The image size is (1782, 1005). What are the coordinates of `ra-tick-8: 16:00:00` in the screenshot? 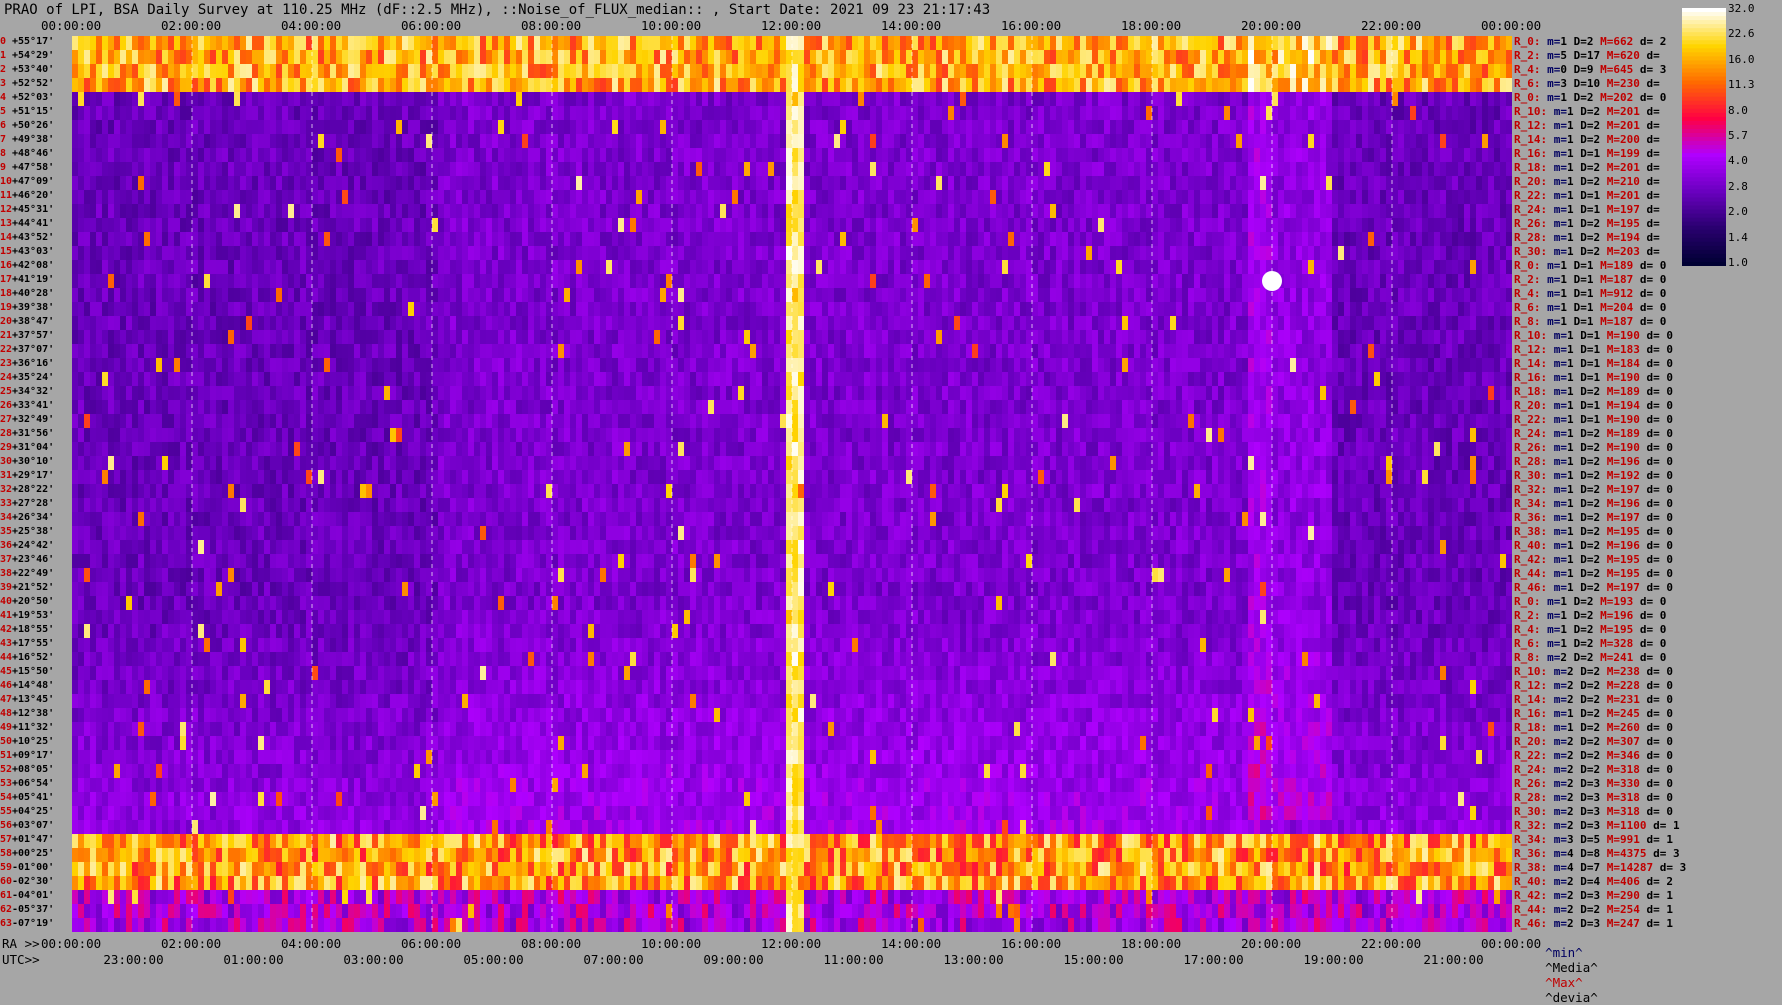 It's located at (1031, 943).